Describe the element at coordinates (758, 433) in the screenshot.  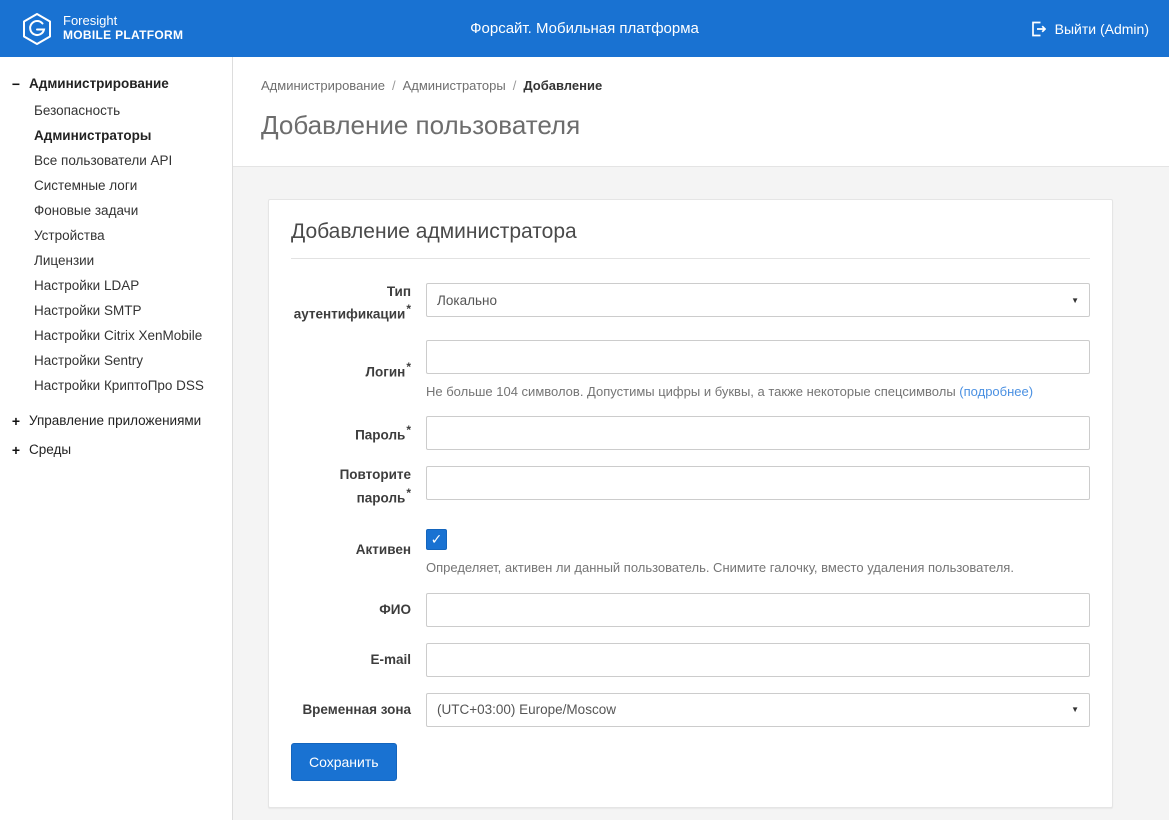
I see `password-input` at that location.